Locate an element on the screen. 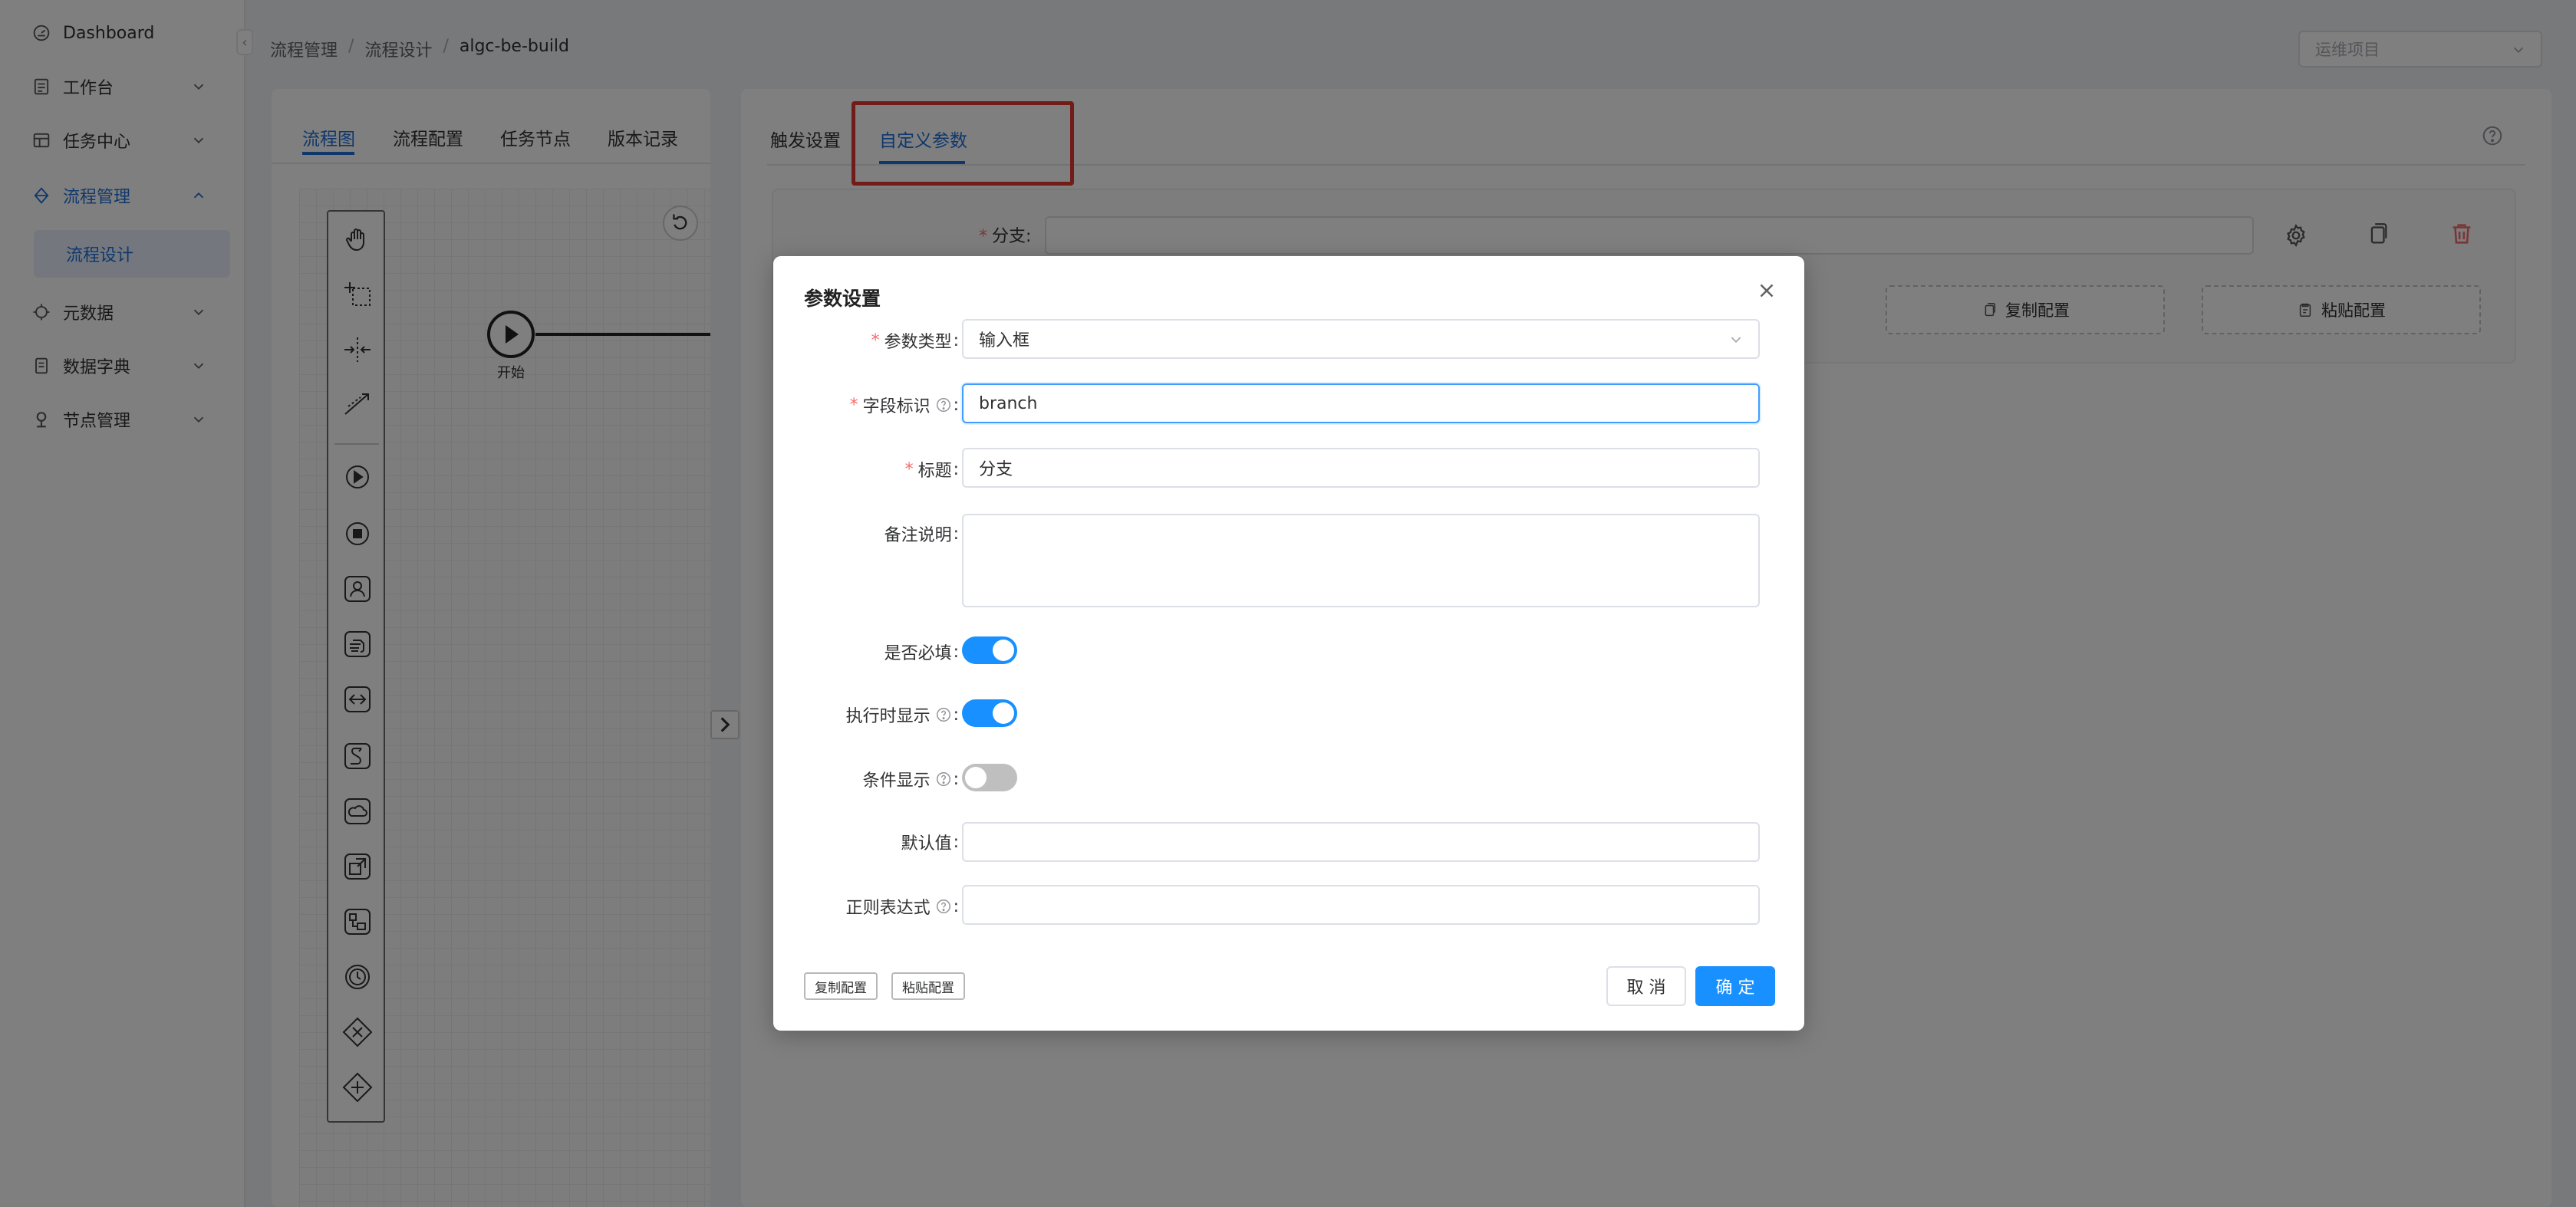 Image resolution: width=2576 pixels, height=1207 pixels. remark-textarea is located at coordinates (1361, 560).